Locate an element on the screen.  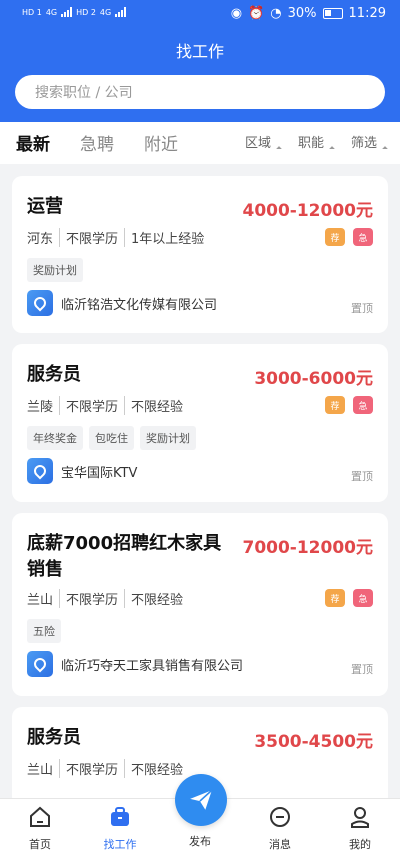
status-left: HD 1 4G HD 2 4G is located at coordinates (74, 12).